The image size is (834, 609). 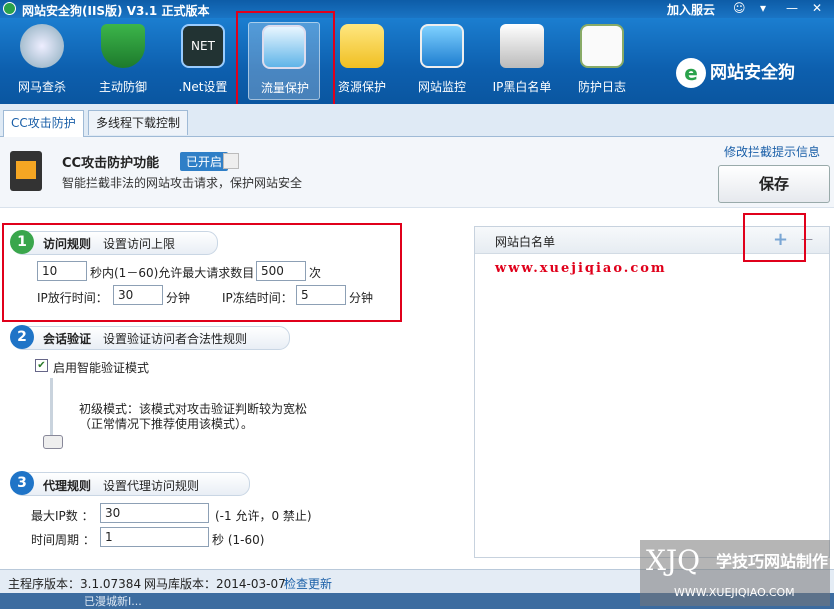 What do you see at coordinates (154, 513) in the screenshot?
I see `max-ip-input: 30` at bounding box center [154, 513].